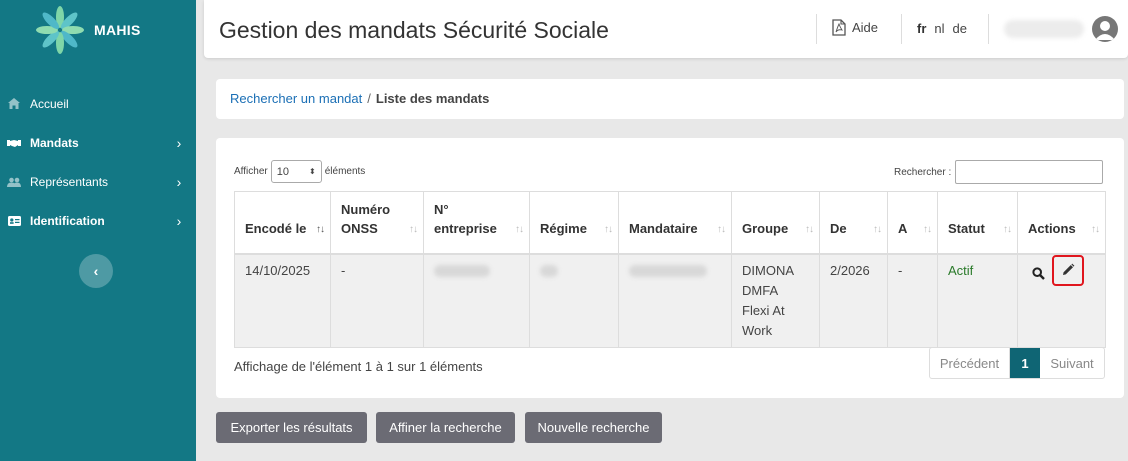 This screenshot has width=1128, height=461. I want to click on pencil-icon, so click(1069, 269).